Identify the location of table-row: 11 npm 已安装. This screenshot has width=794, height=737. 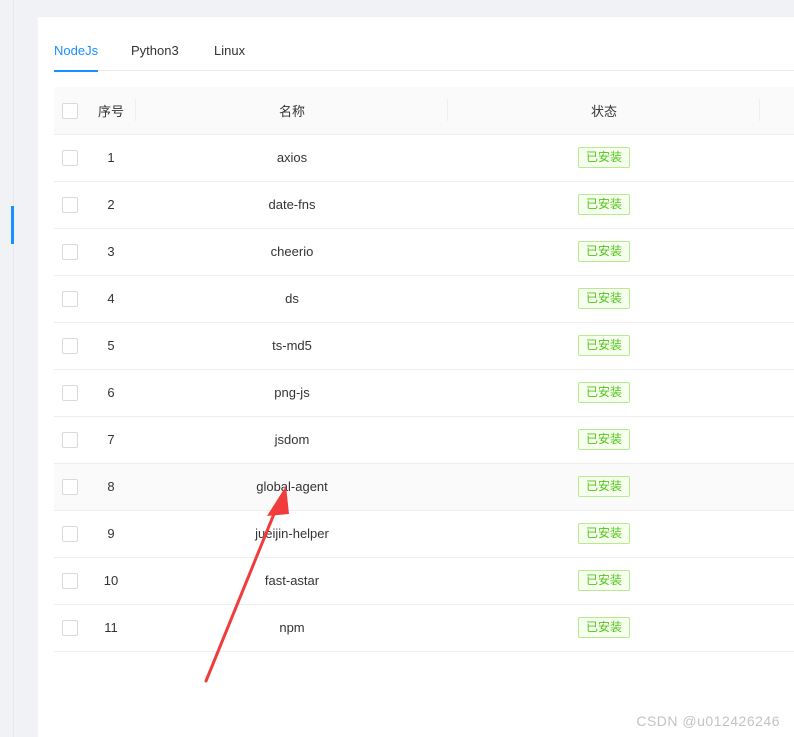
(424, 628).